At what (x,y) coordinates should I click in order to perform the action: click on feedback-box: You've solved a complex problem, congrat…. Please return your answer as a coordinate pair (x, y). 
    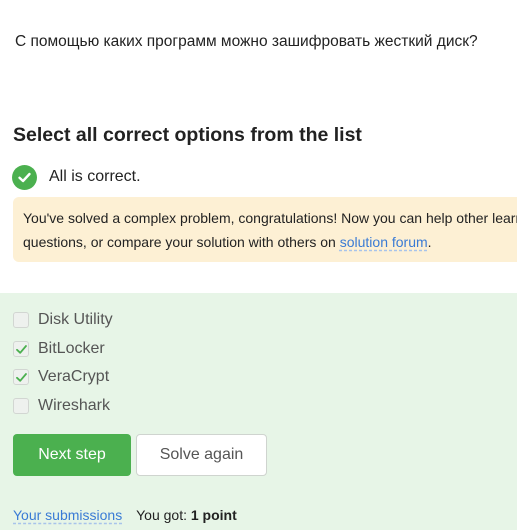
    Looking at the image, I should click on (265, 229).